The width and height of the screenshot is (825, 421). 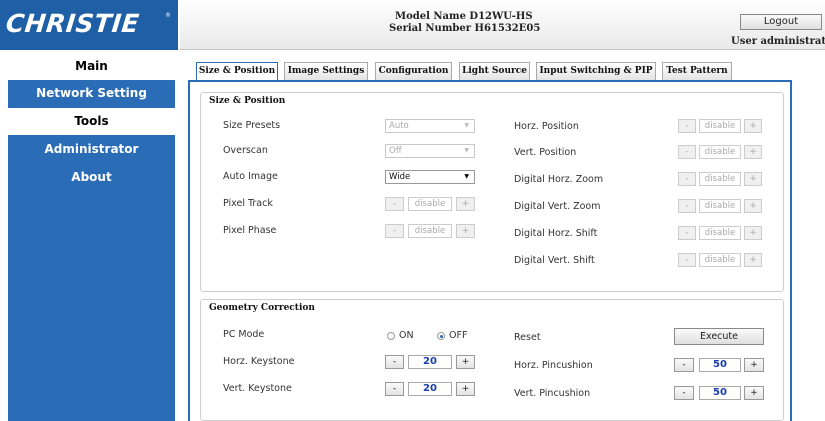 I want to click on horz-keystone-minus-button: -, so click(x=394, y=362).